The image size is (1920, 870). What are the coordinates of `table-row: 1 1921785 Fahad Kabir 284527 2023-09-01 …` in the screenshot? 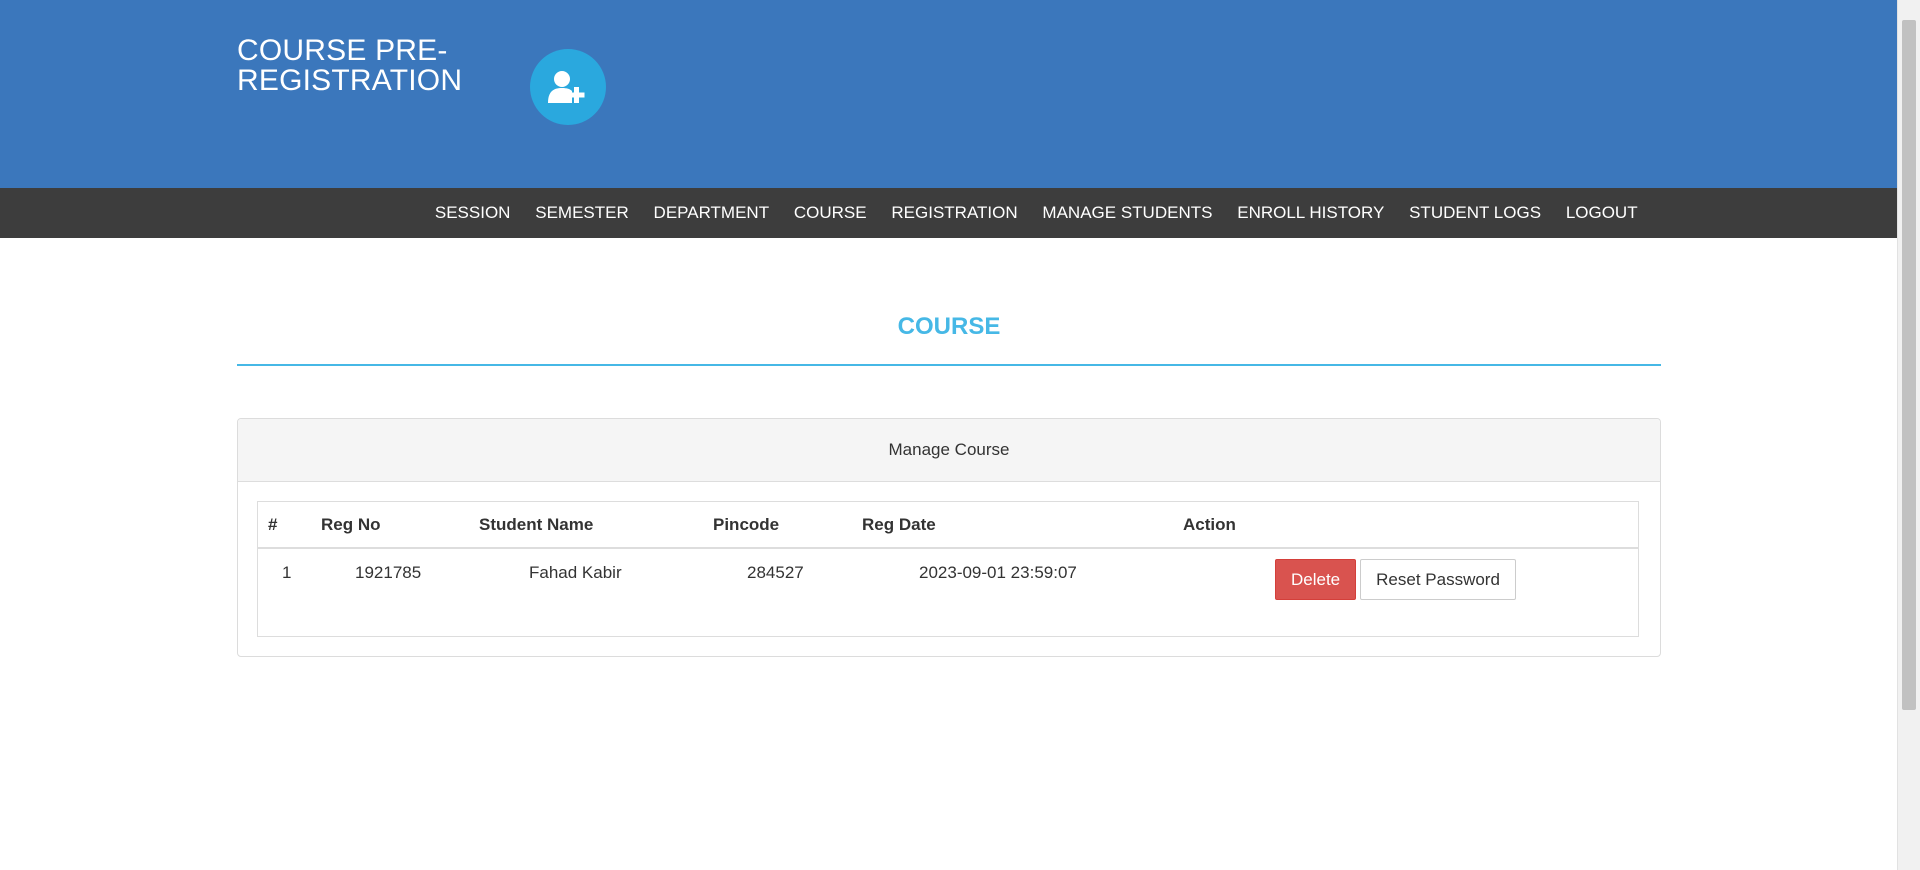 It's located at (948, 586).